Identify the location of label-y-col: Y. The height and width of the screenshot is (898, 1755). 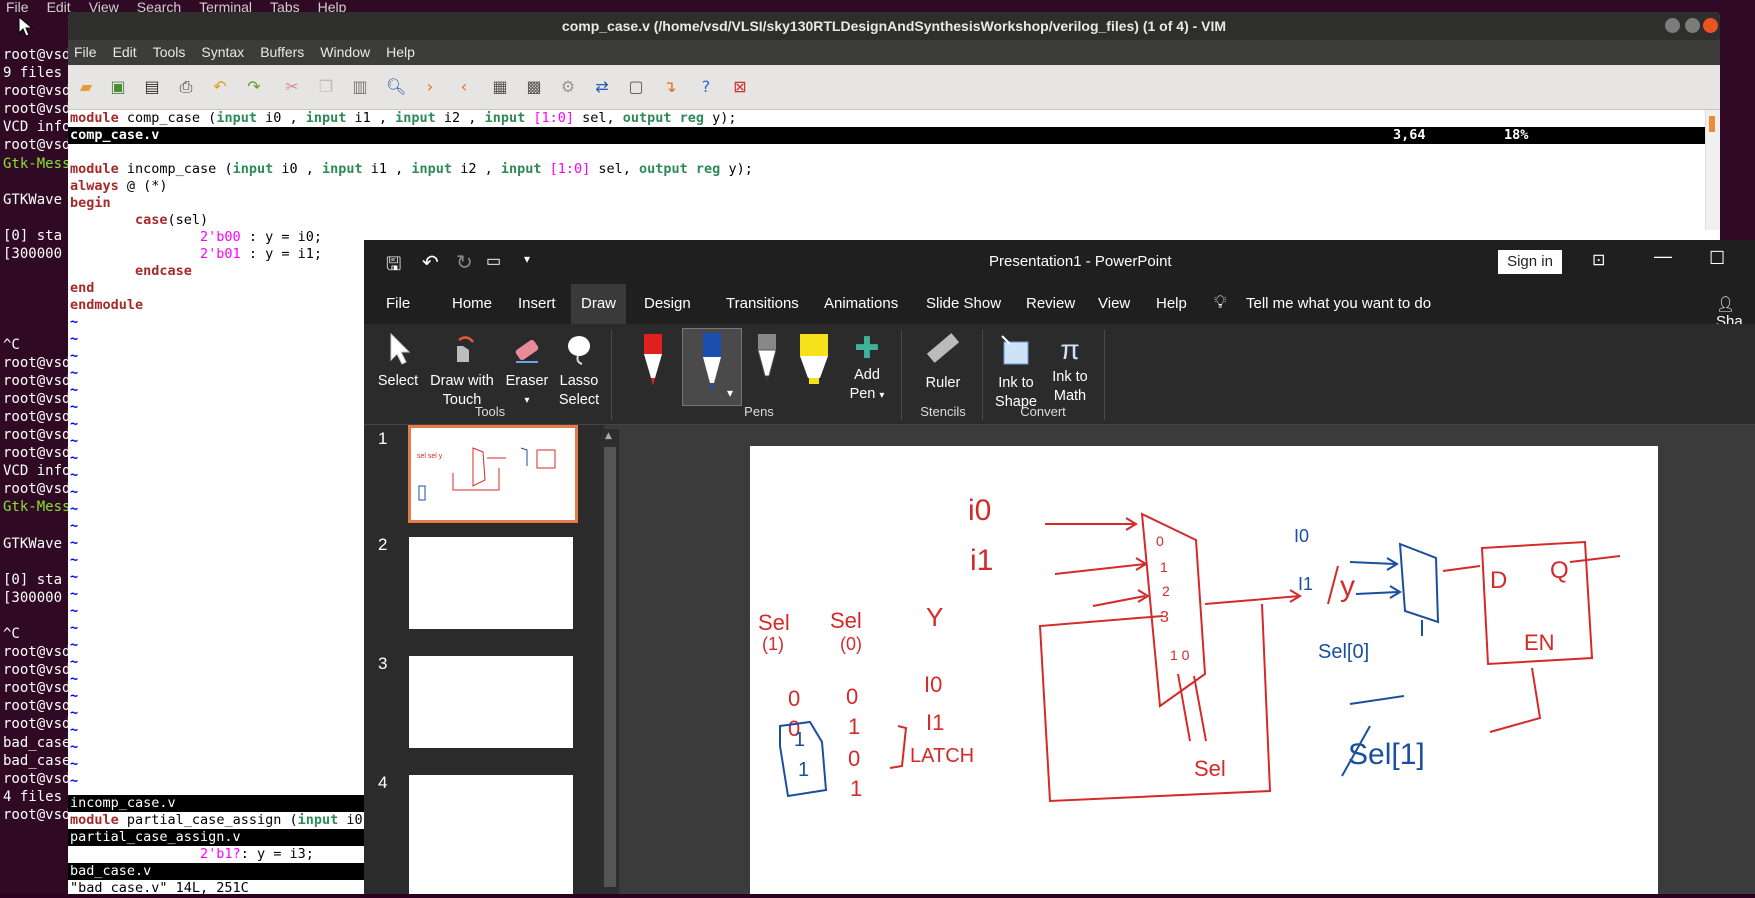
(934, 617).